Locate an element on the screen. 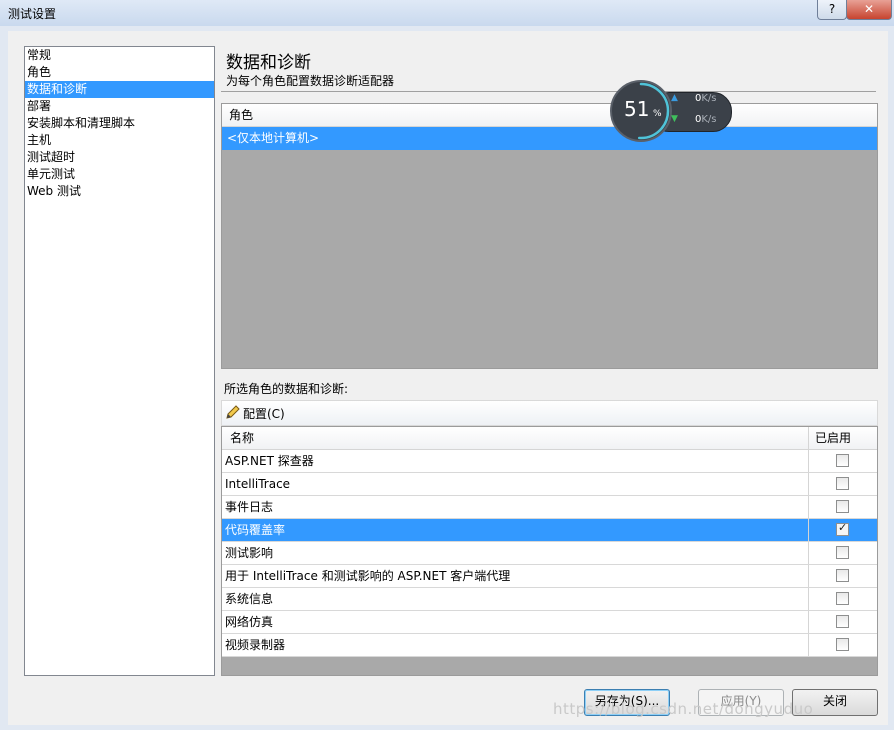 This screenshot has width=894, height=730. diagnostic-name: 系统信息 is located at coordinates (249, 599).